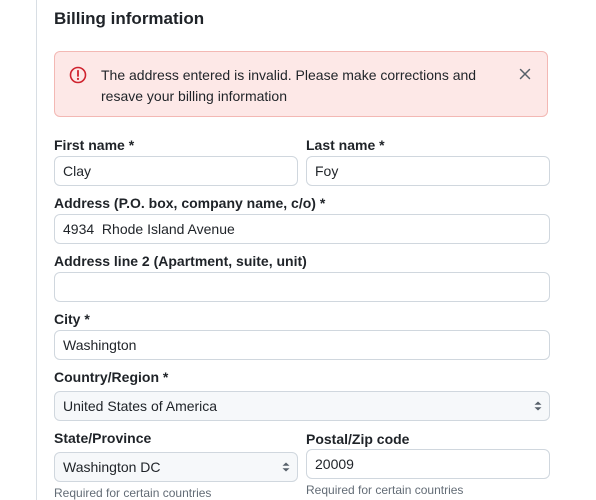  Describe the element at coordinates (302, 229) in the screenshot. I see `address-input` at that location.